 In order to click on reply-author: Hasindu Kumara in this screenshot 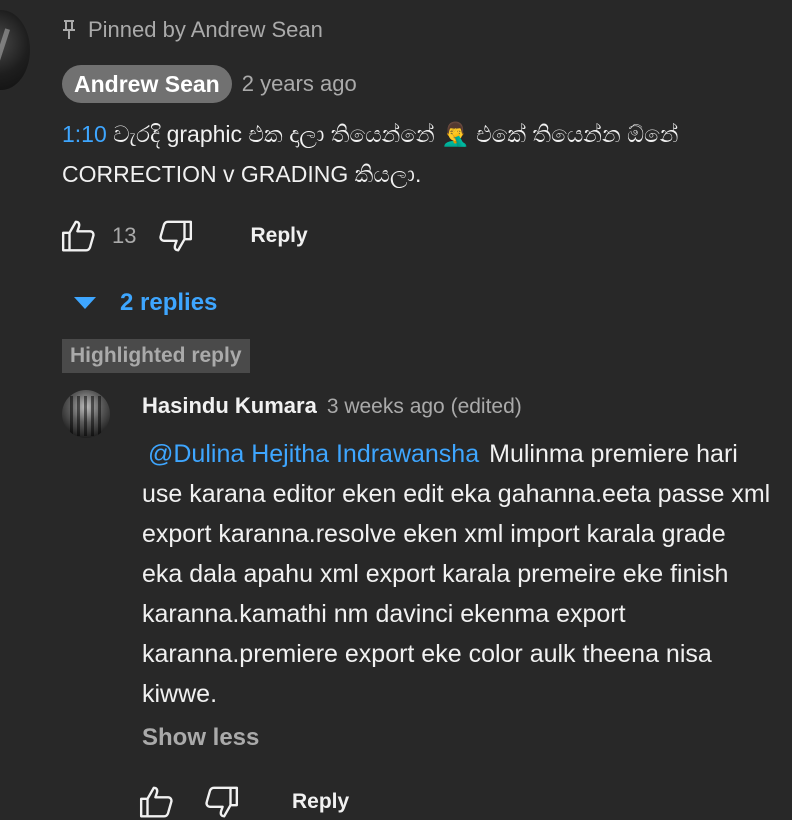, I will do `click(229, 406)`.